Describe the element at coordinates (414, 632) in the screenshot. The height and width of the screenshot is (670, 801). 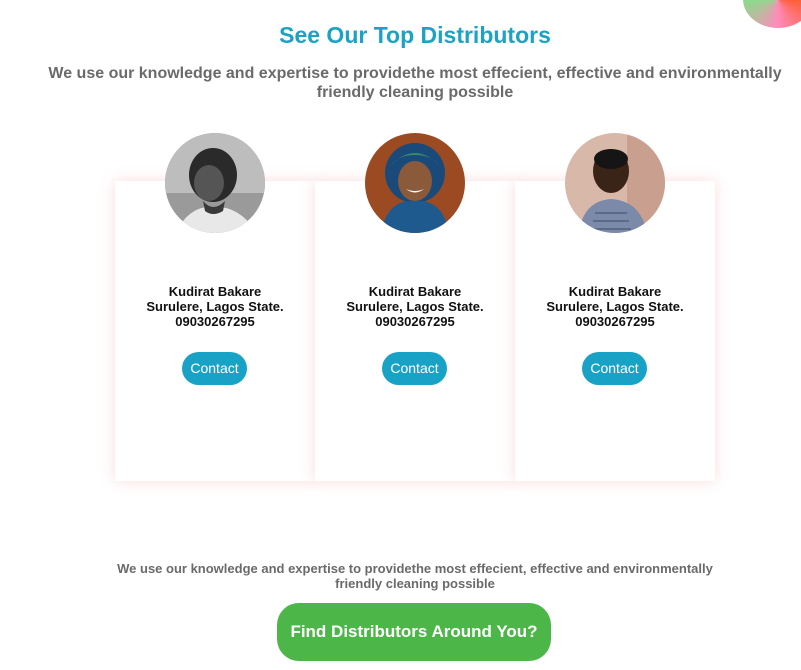
I see `find-distributors-button: Find Distributors Around You?` at that location.